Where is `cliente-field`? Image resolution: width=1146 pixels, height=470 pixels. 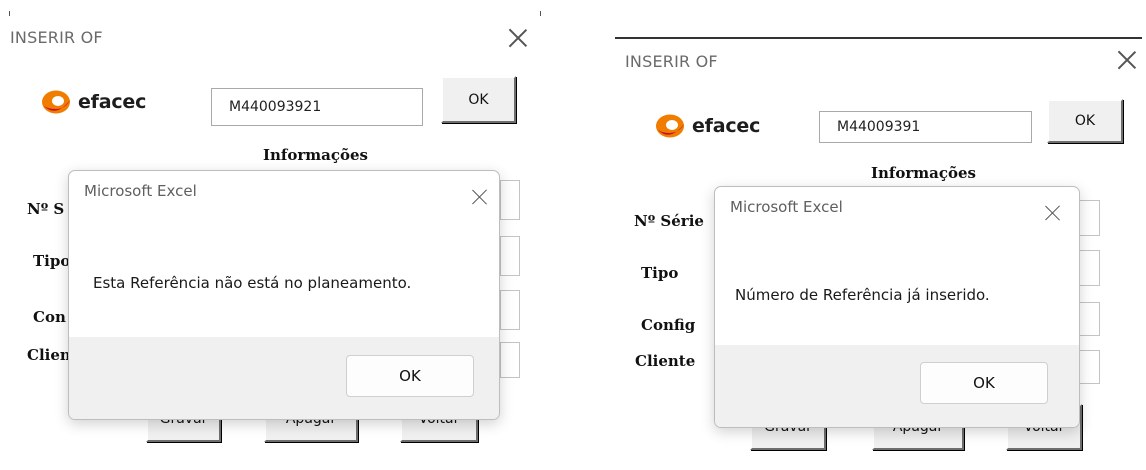
cliente-field is located at coordinates (510, 360).